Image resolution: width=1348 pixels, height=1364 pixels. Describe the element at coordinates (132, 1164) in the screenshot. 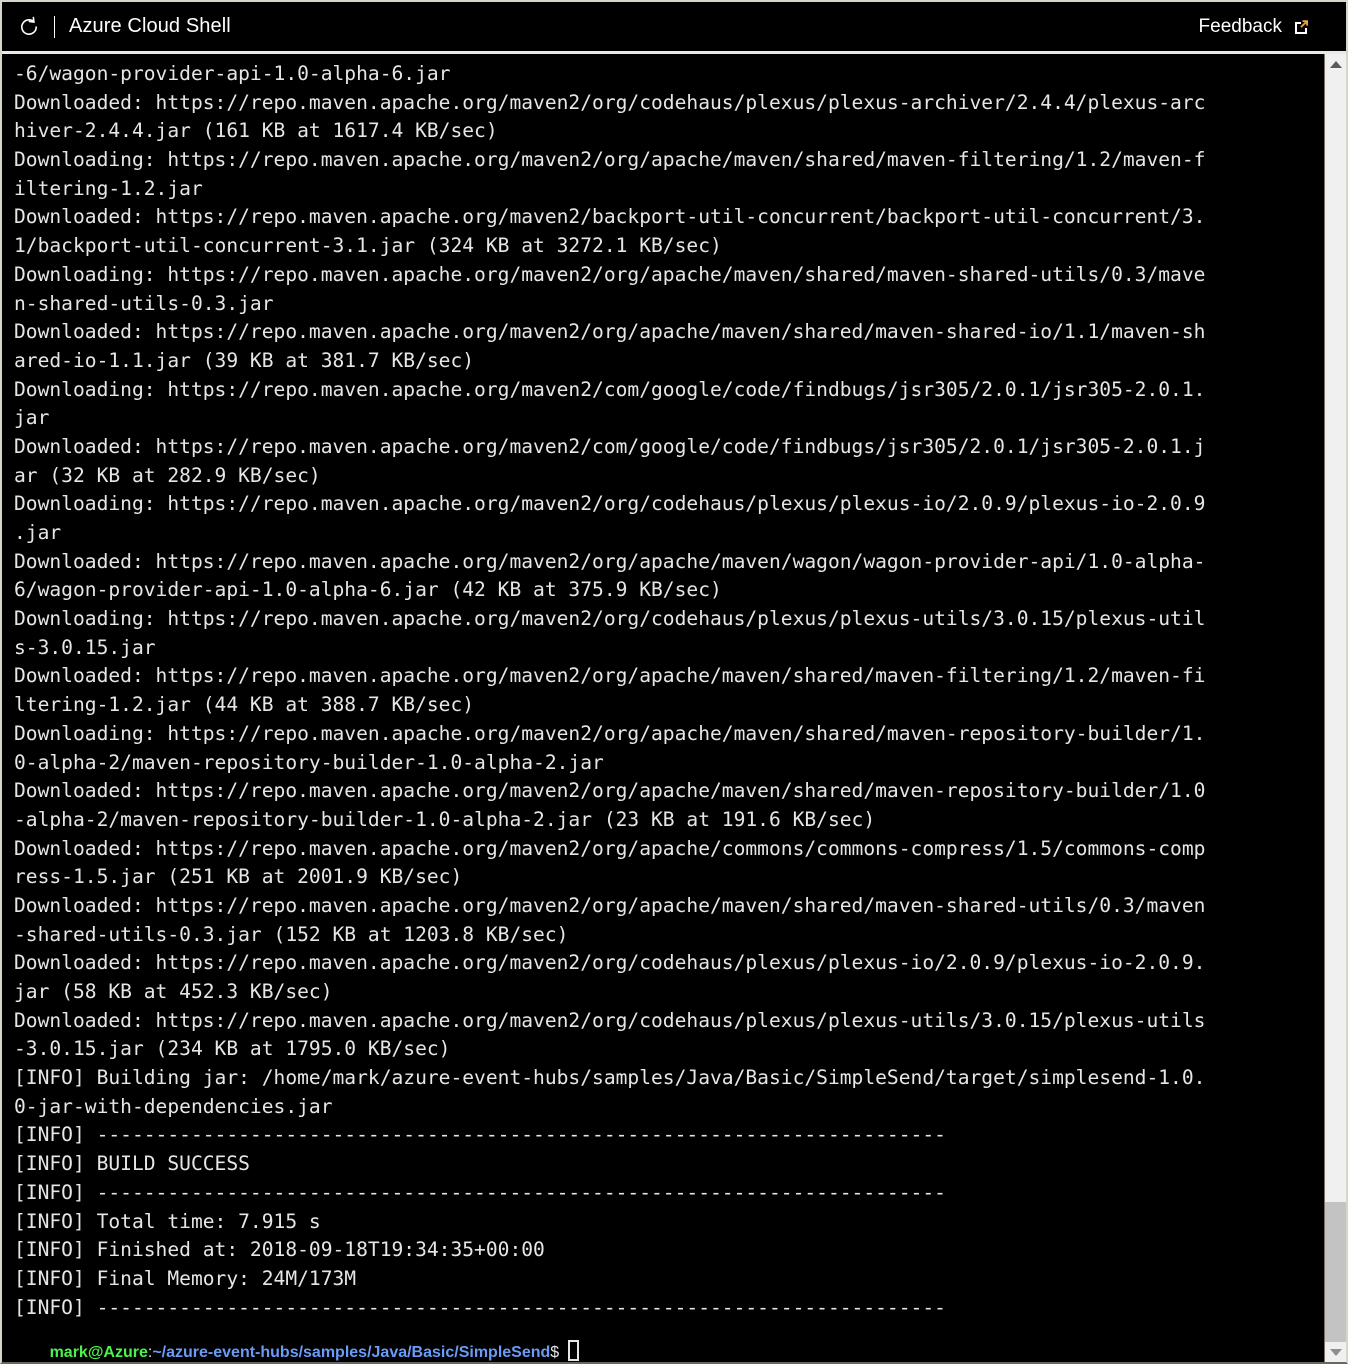

I see `terminal-line: [INFO] BUILD SUCCESS` at that location.